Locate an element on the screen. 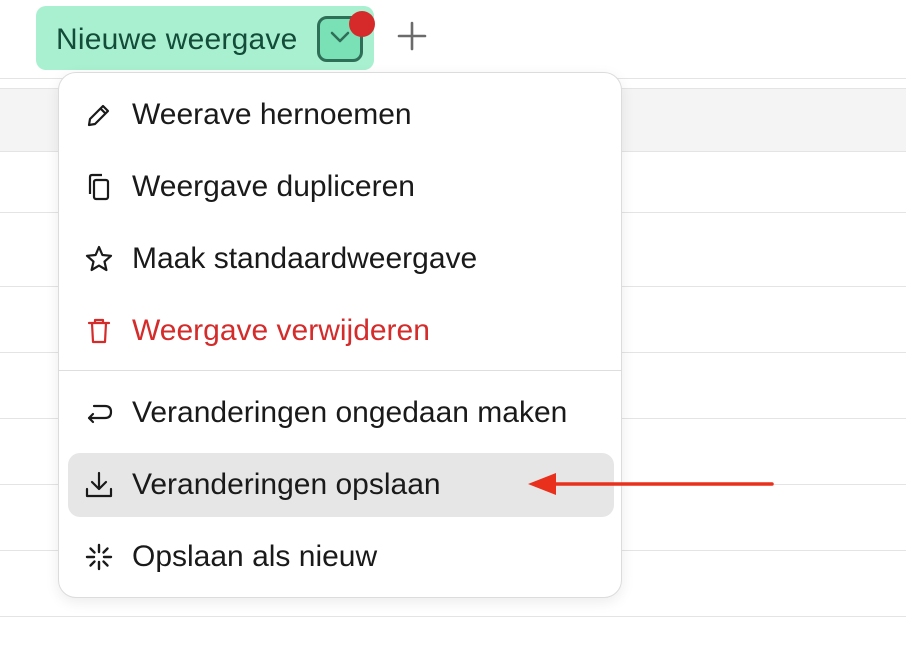 This screenshot has height=646, width=906. menu-item-save-as-new: Opslaan als nieuw is located at coordinates (341, 557).